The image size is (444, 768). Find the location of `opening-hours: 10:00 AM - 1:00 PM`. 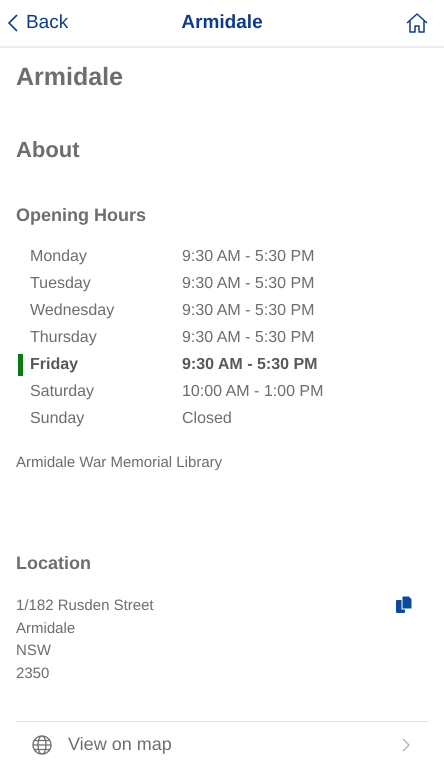

opening-hours: 10:00 AM - 1:00 PM is located at coordinates (253, 391).